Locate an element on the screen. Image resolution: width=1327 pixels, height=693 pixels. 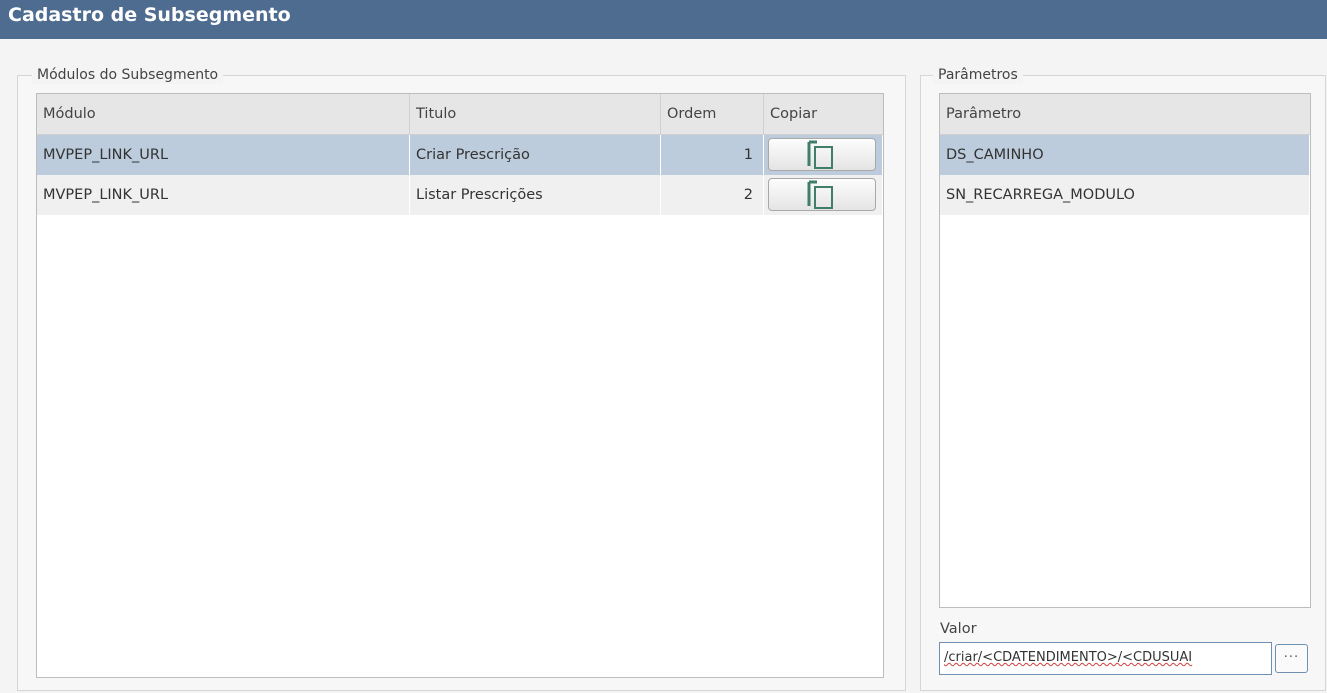
modulos-grid-header: Módulo Titulo Ordem Copiar is located at coordinates (460, 114).